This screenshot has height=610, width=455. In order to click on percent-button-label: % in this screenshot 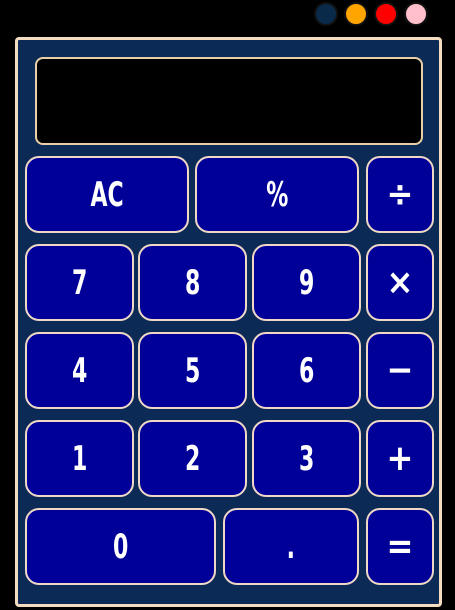, I will do `click(277, 194)`.